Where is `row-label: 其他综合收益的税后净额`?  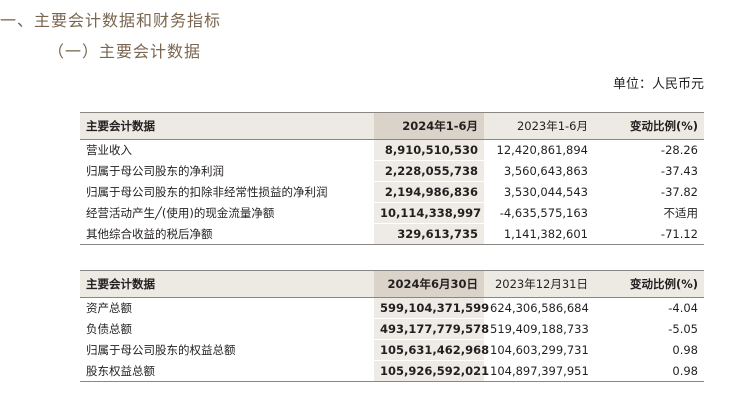
row-label: 其他综合收益的税后净额 is located at coordinates (227, 234).